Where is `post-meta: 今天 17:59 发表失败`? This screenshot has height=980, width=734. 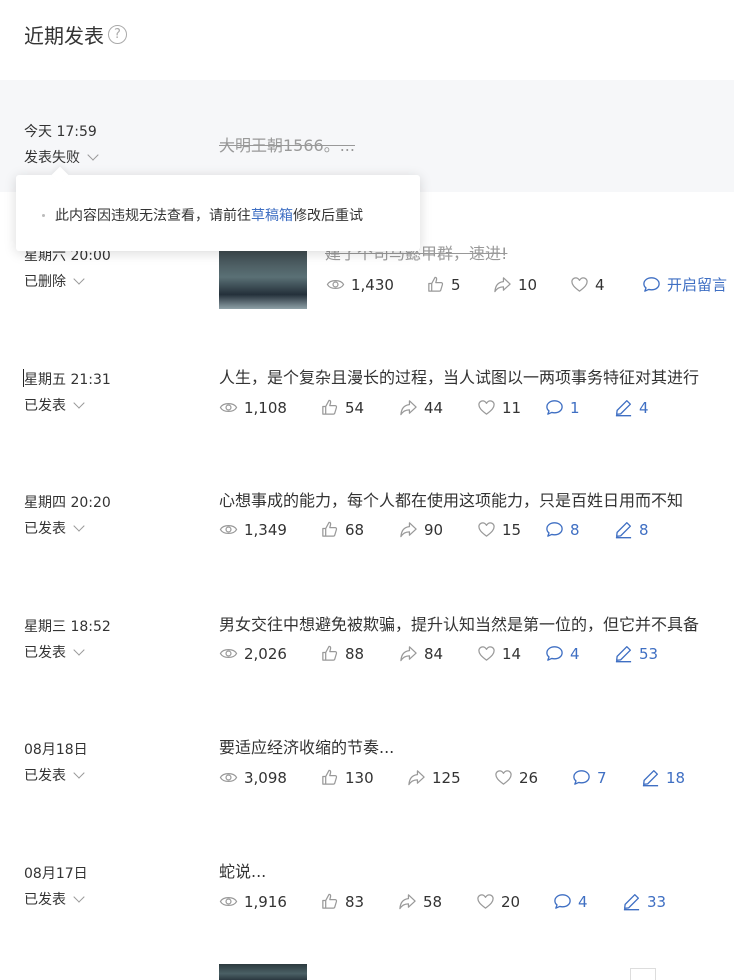
post-meta: 今天 17:59 发表失败 is located at coordinates (61, 144).